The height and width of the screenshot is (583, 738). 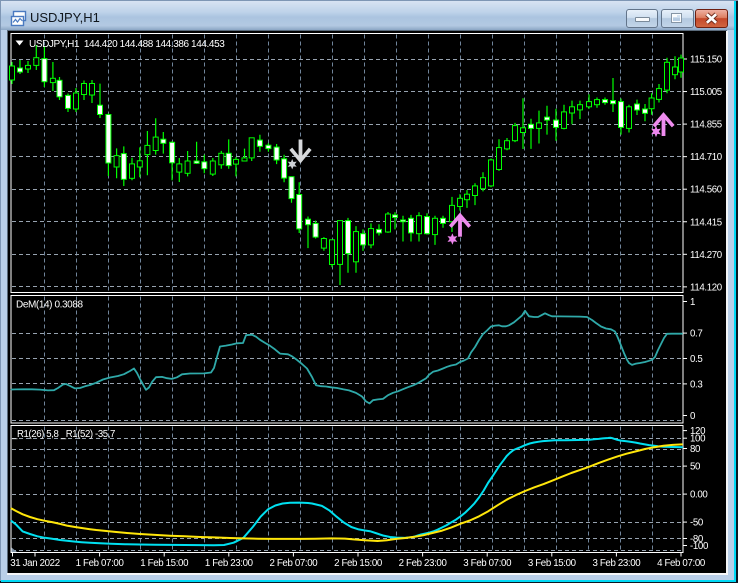 What do you see at coordinates (693, 416) in the screenshot?
I see `svg-text: 0` at bounding box center [693, 416].